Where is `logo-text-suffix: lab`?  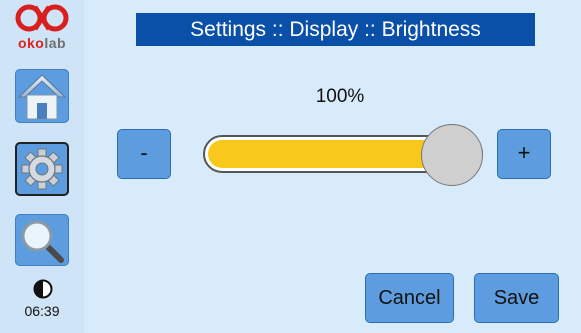
logo-text-suffix: lab is located at coordinates (55, 43).